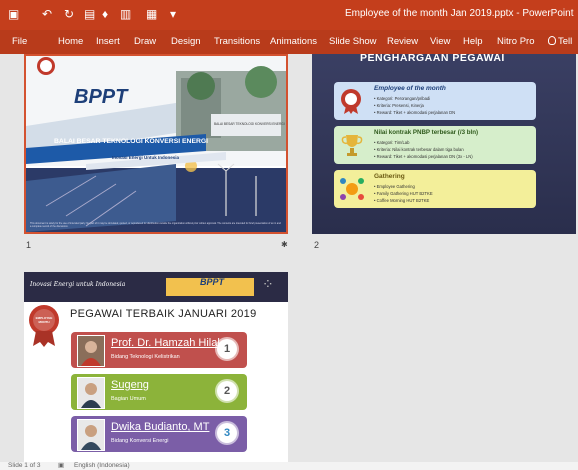 Image resolution: width=578 pixels, height=470 pixels. I want to click on slide-3-bppt-logo: BPPT, so click(212, 282).